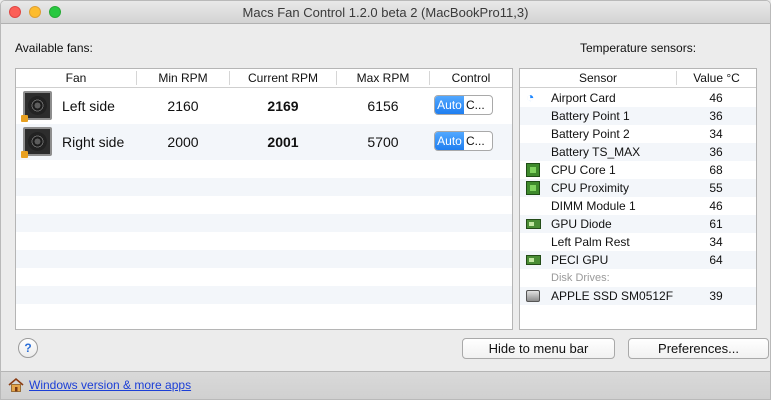 This screenshot has height=400, width=771. I want to click on sensor-value: 55, so click(716, 188).